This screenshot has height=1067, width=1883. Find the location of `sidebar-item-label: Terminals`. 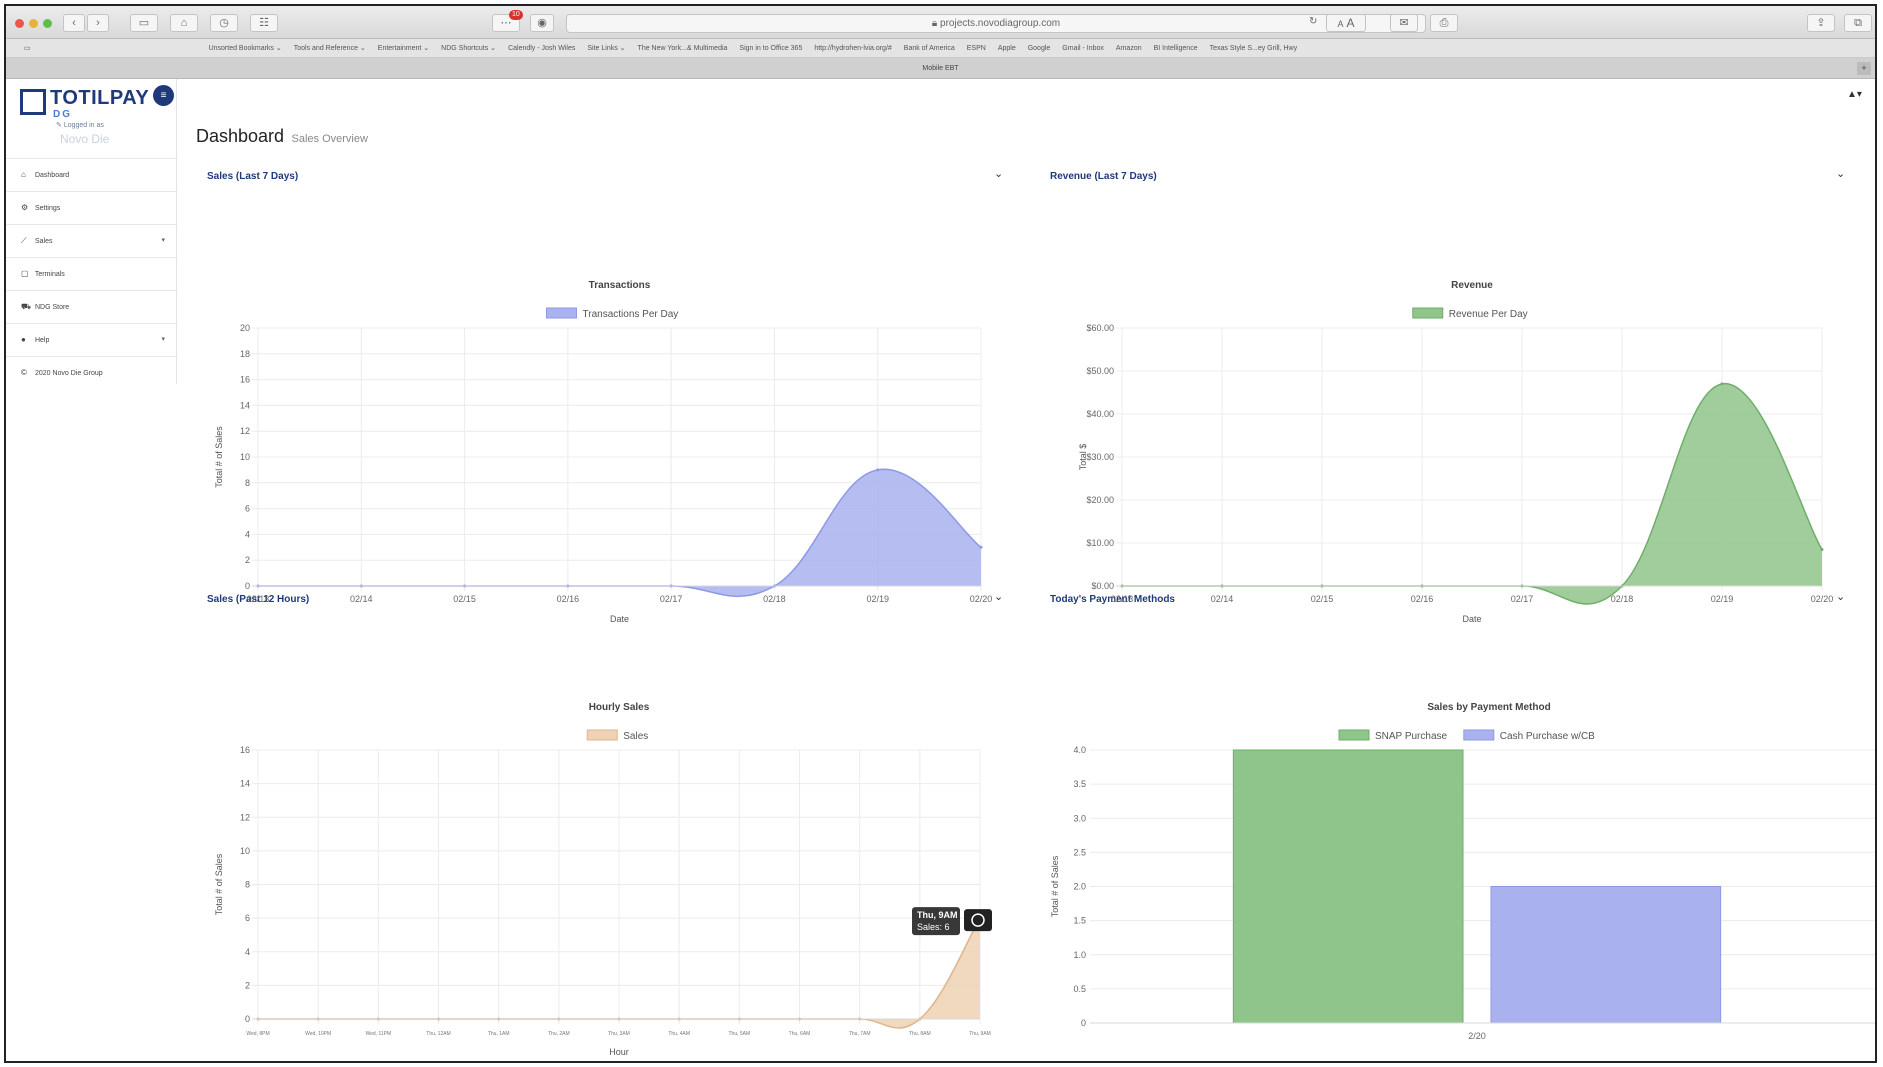

sidebar-item-label: Terminals is located at coordinates (49, 274).